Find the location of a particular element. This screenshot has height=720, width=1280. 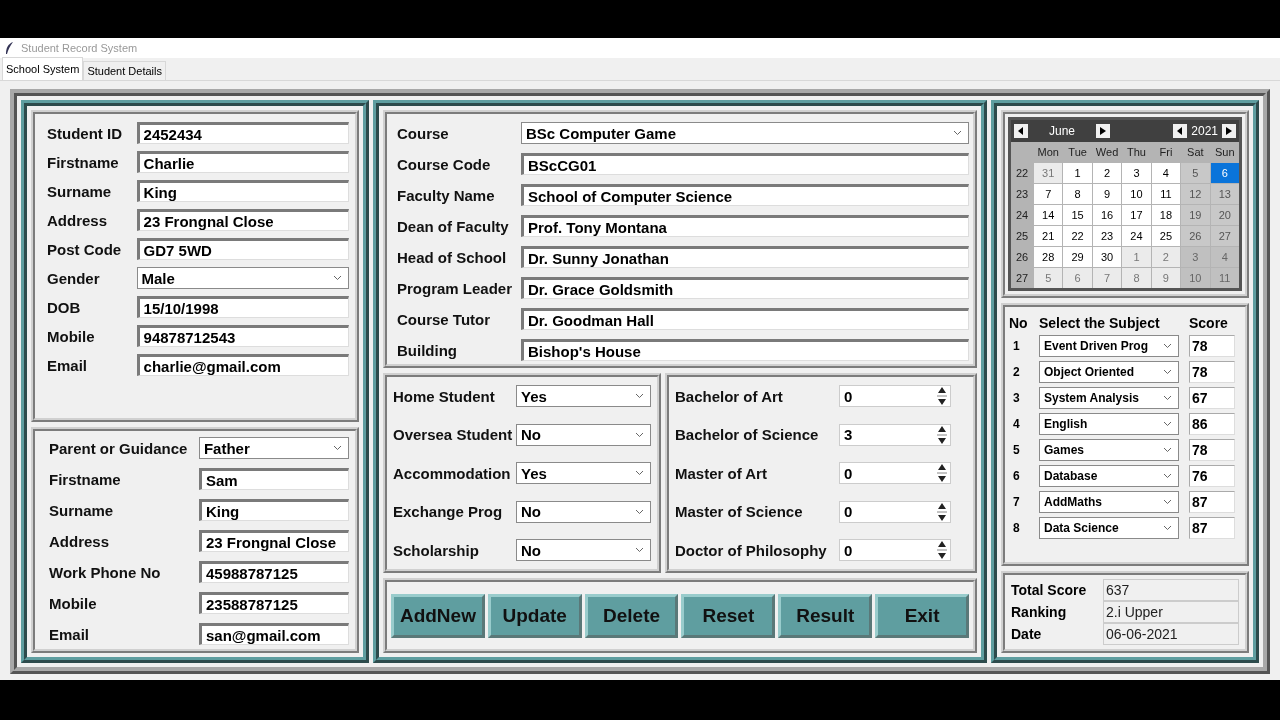

text-field: Prof. Tony Montana is located at coordinates (745, 226).